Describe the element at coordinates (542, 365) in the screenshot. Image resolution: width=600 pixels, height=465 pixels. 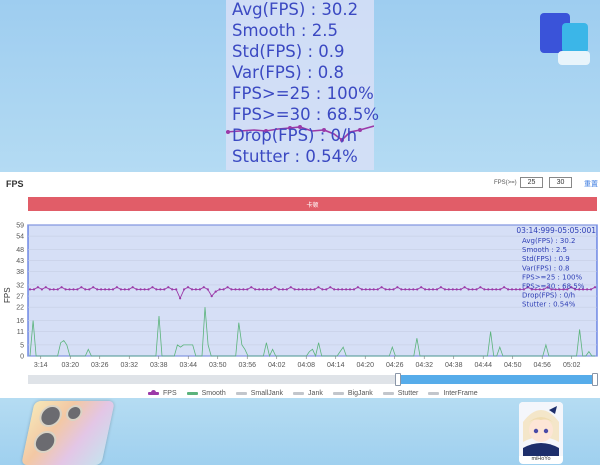
I see `x-tick-label: 04:56` at that location.